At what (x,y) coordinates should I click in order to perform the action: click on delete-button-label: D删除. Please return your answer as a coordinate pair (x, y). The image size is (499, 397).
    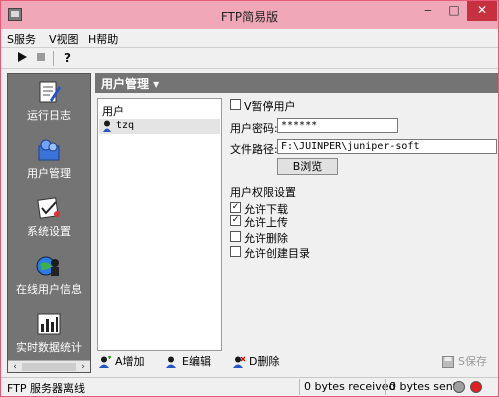
    Looking at the image, I should click on (264, 361).